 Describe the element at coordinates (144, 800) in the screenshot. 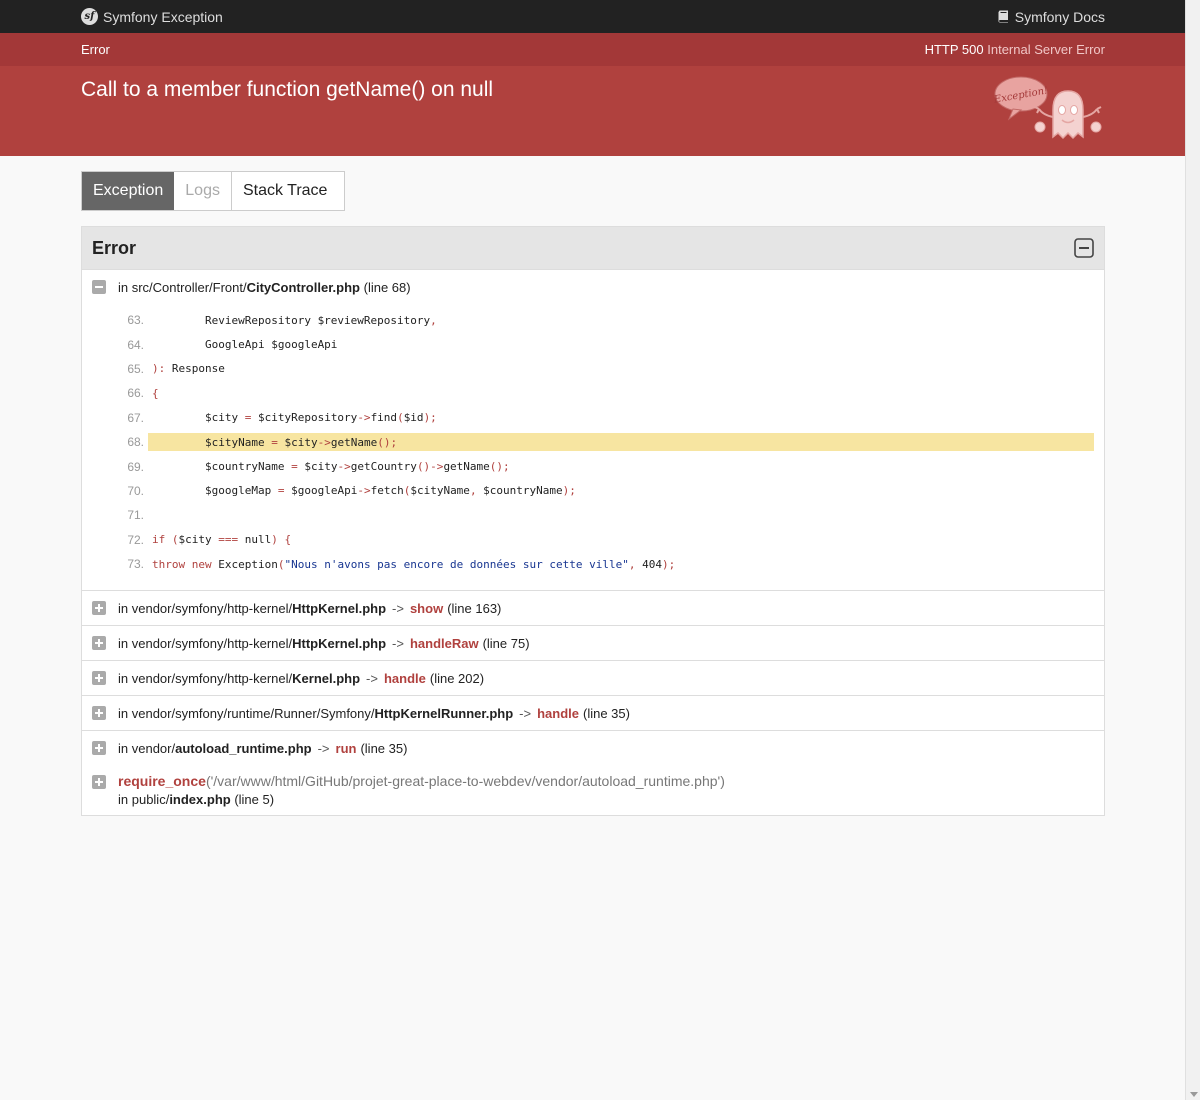

I see `trace-file-prefix: in public/` at that location.